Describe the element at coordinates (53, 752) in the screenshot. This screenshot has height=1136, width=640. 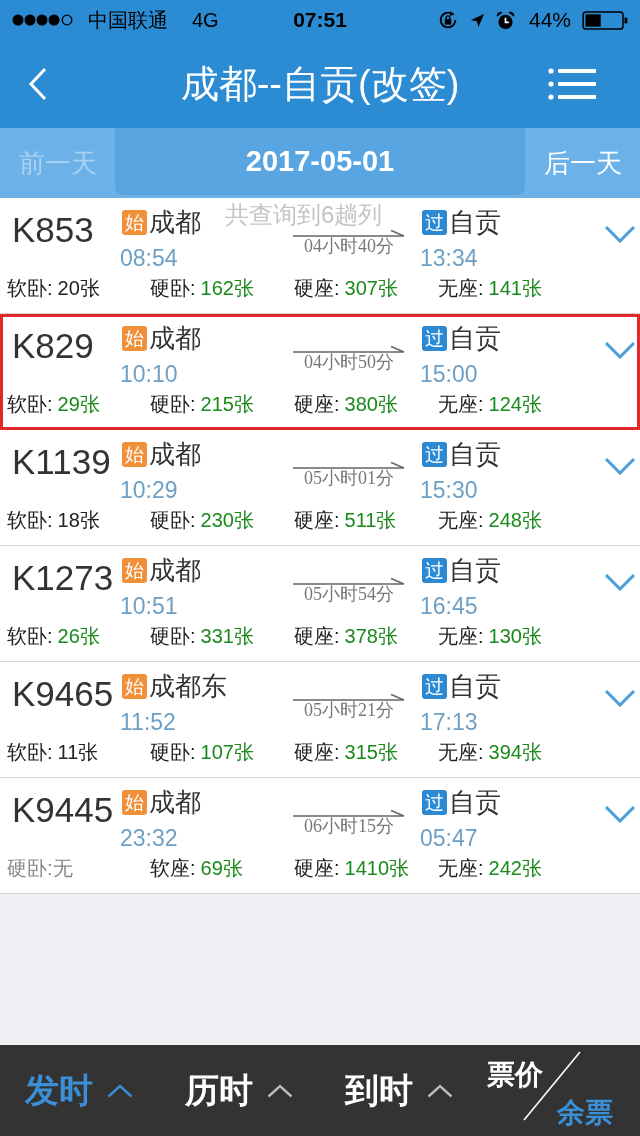
I see `seat-availability: 软卧: 11张` at that location.